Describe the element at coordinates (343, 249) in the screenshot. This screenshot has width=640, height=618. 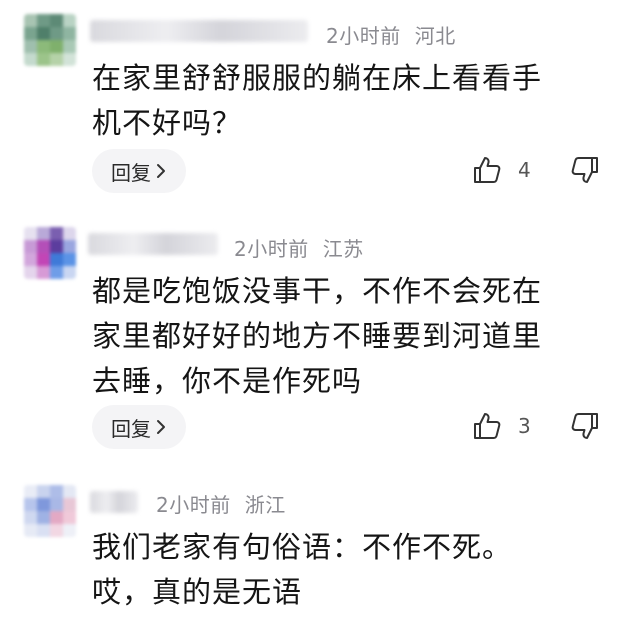
I see `comment-location: 江苏` at that location.